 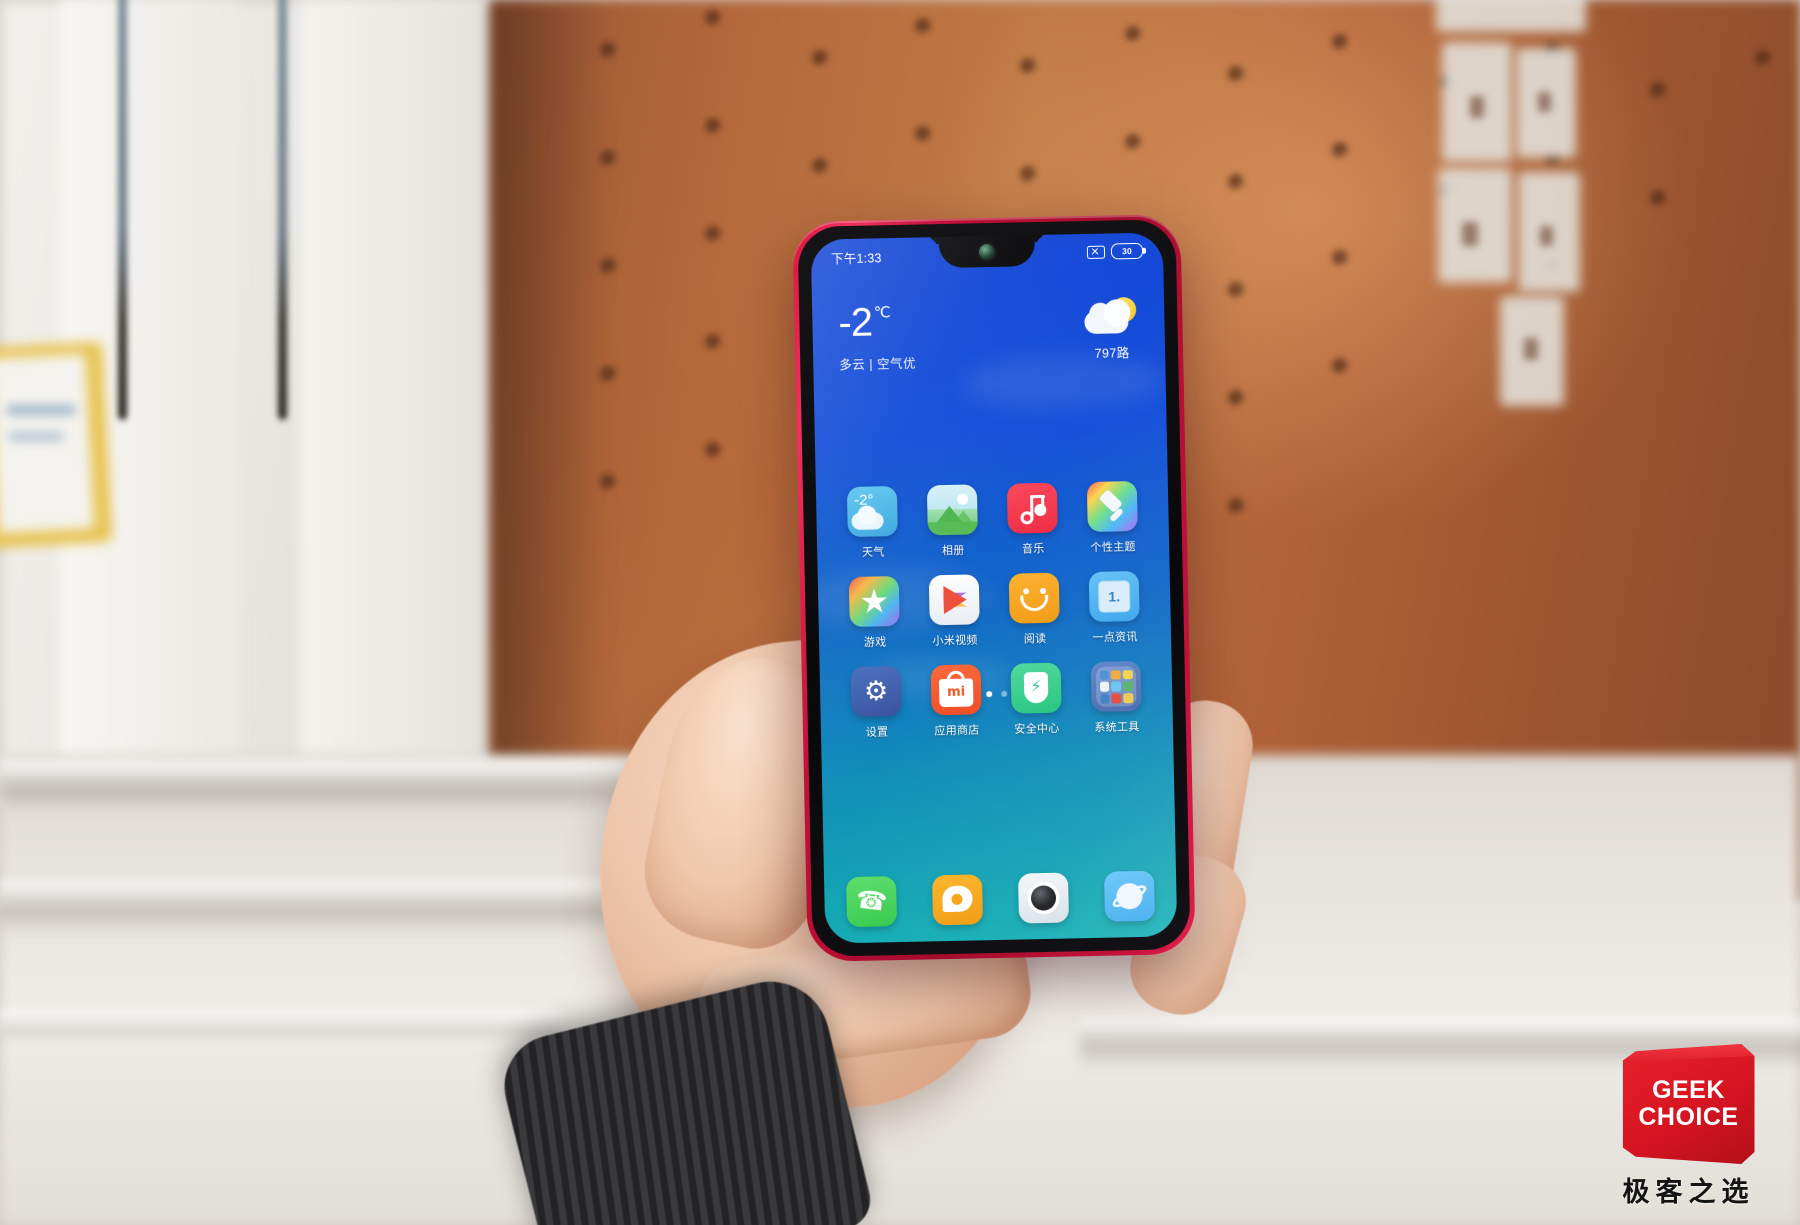 I want to click on app-themes: 个性主题, so click(x=1113, y=517).